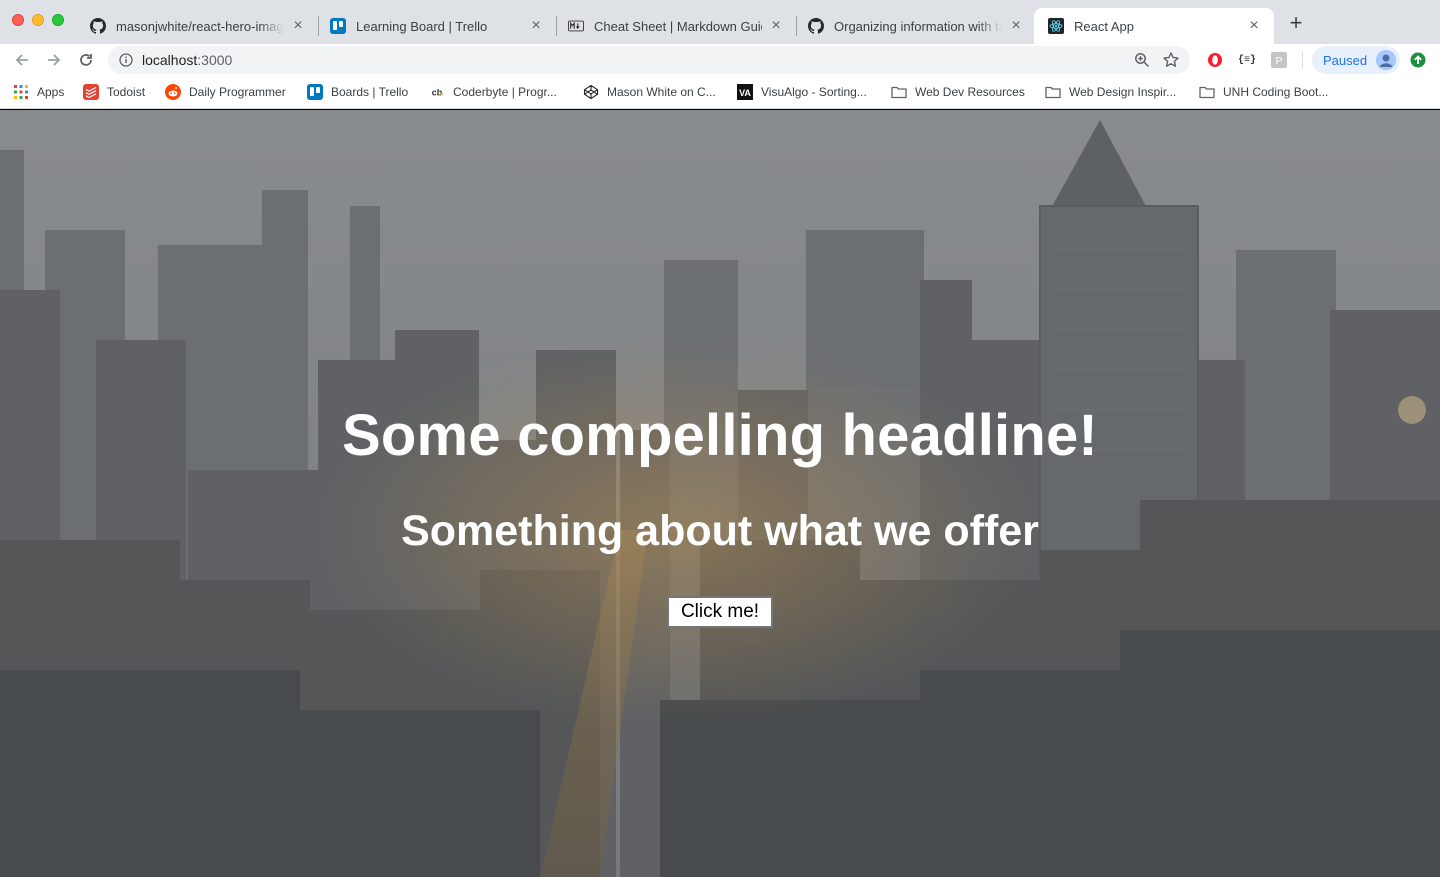 The width and height of the screenshot is (1440, 877). What do you see at coordinates (21, 92) in the screenshot?
I see `apps-grid-icon` at bounding box center [21, 92].